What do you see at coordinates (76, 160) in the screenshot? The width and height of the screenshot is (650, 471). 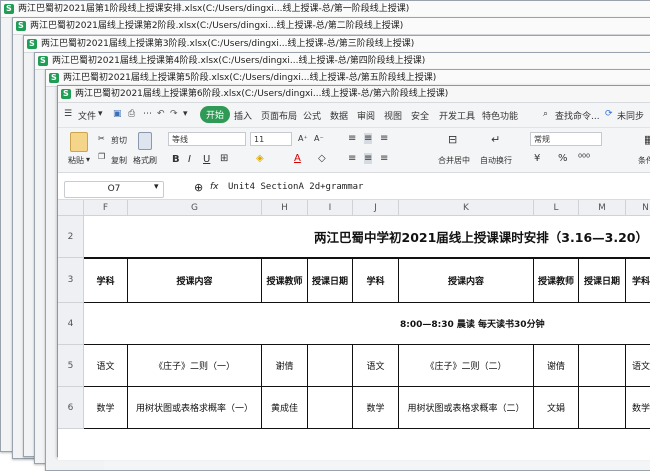 I see `paste-button: 粘贴` at bounding box center [76, 160].